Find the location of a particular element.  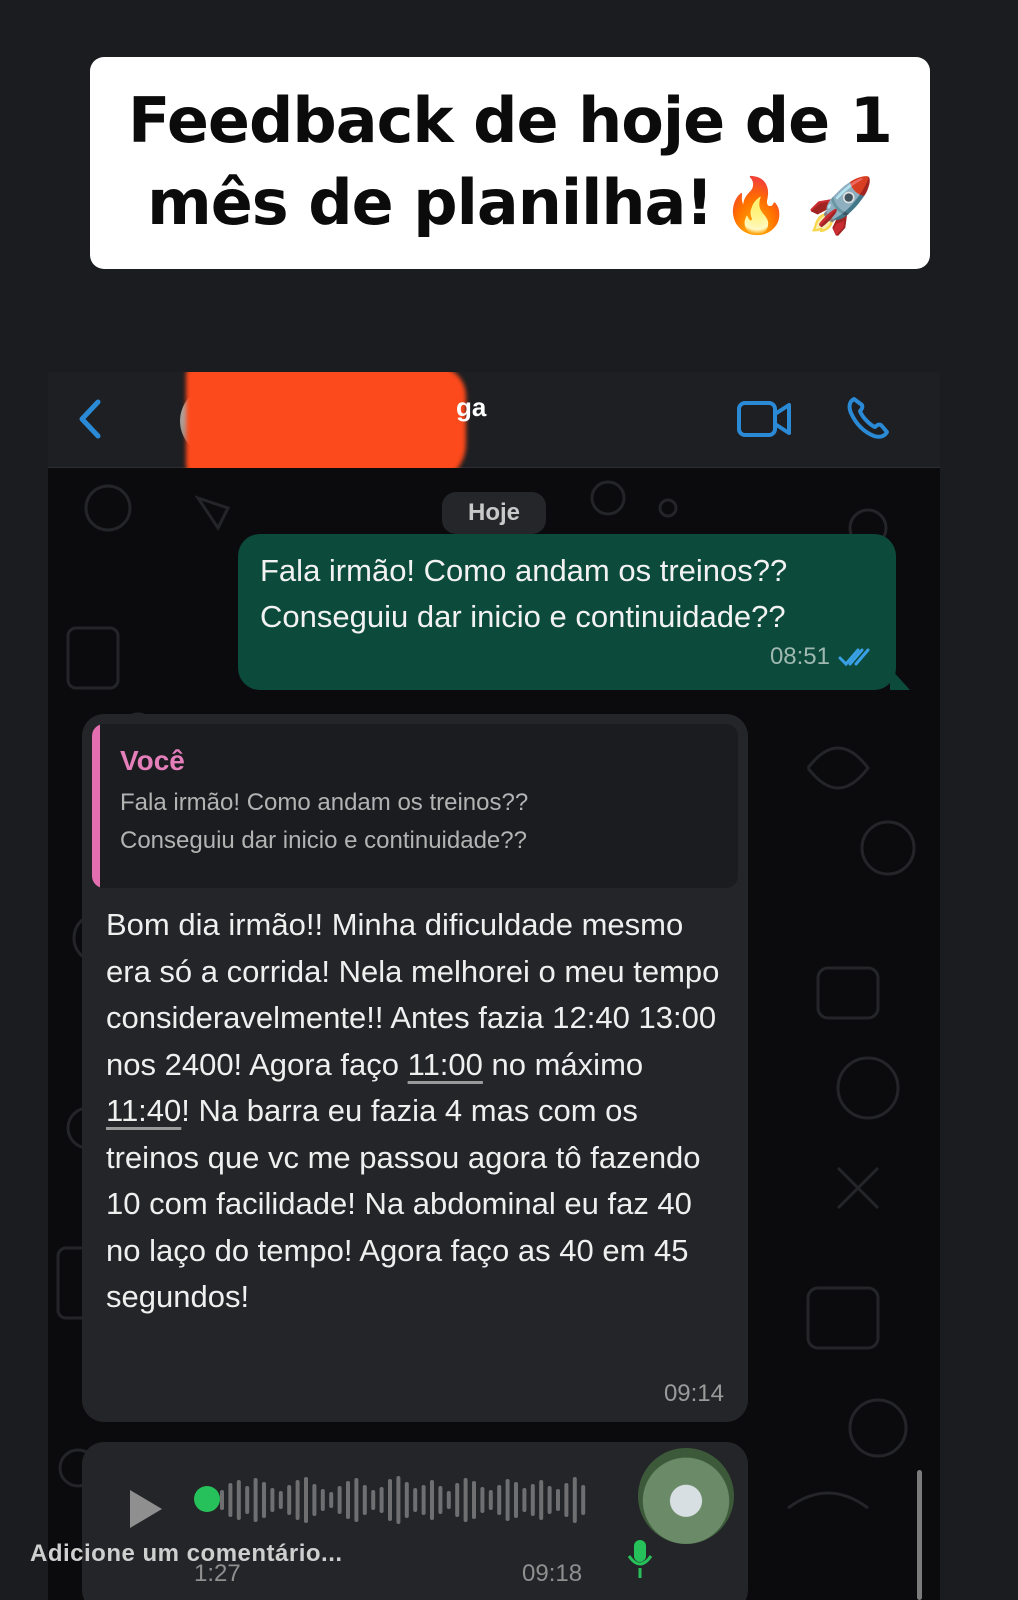

video-camera-icon is located at coordinates (764, 419).